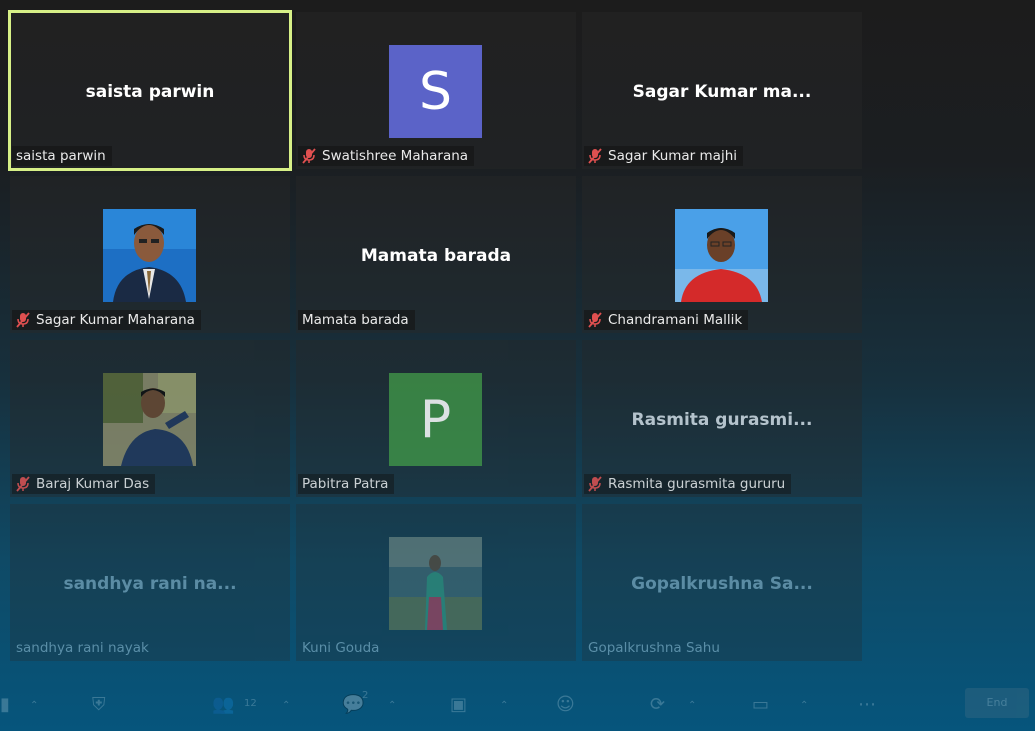  What do you see at coordinates (115, 320) in the screenshot?
I see `participant-name: Sagar Kumar Maharana` at bounding box center [115, 320].